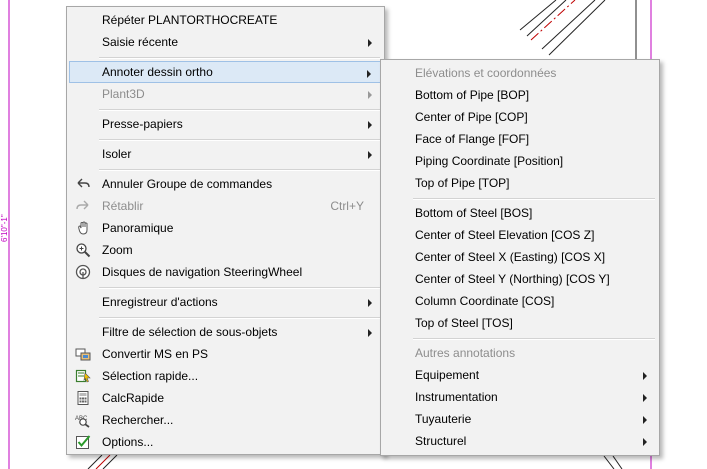 This screenshot has width=707, height=469. Describe the element at coordinates (225, 206) in the screenshot. I see `menu-item-redo: Rétablir Ctrl+Y` at that location.